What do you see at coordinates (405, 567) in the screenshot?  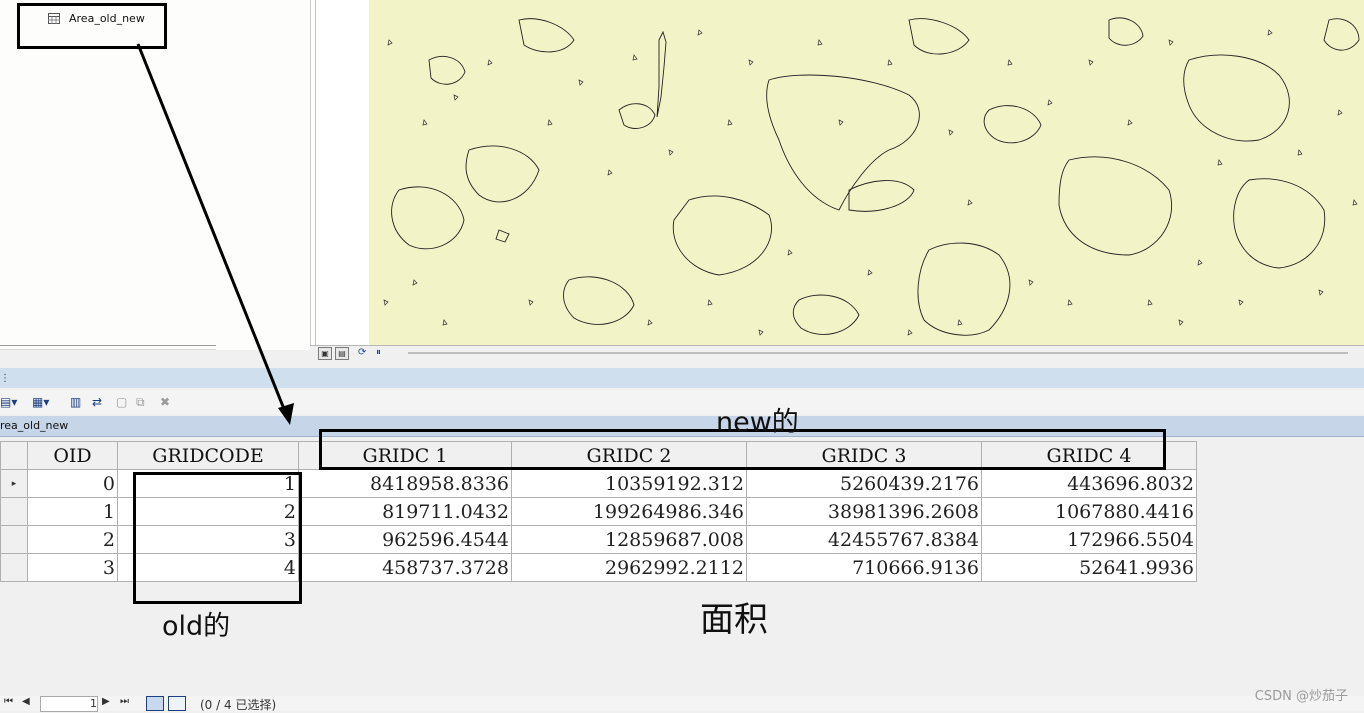 I see `table-cell: 458737.3728` at bounding box center [405, 567].